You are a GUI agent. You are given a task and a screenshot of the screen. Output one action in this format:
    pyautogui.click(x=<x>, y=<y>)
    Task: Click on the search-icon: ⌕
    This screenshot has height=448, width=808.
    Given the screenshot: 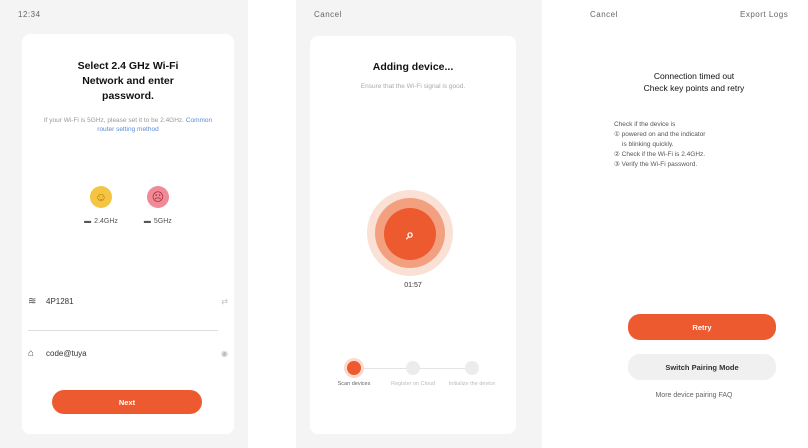 What is the action you would take?
    pyautogui.click(x=410, y=234)
    